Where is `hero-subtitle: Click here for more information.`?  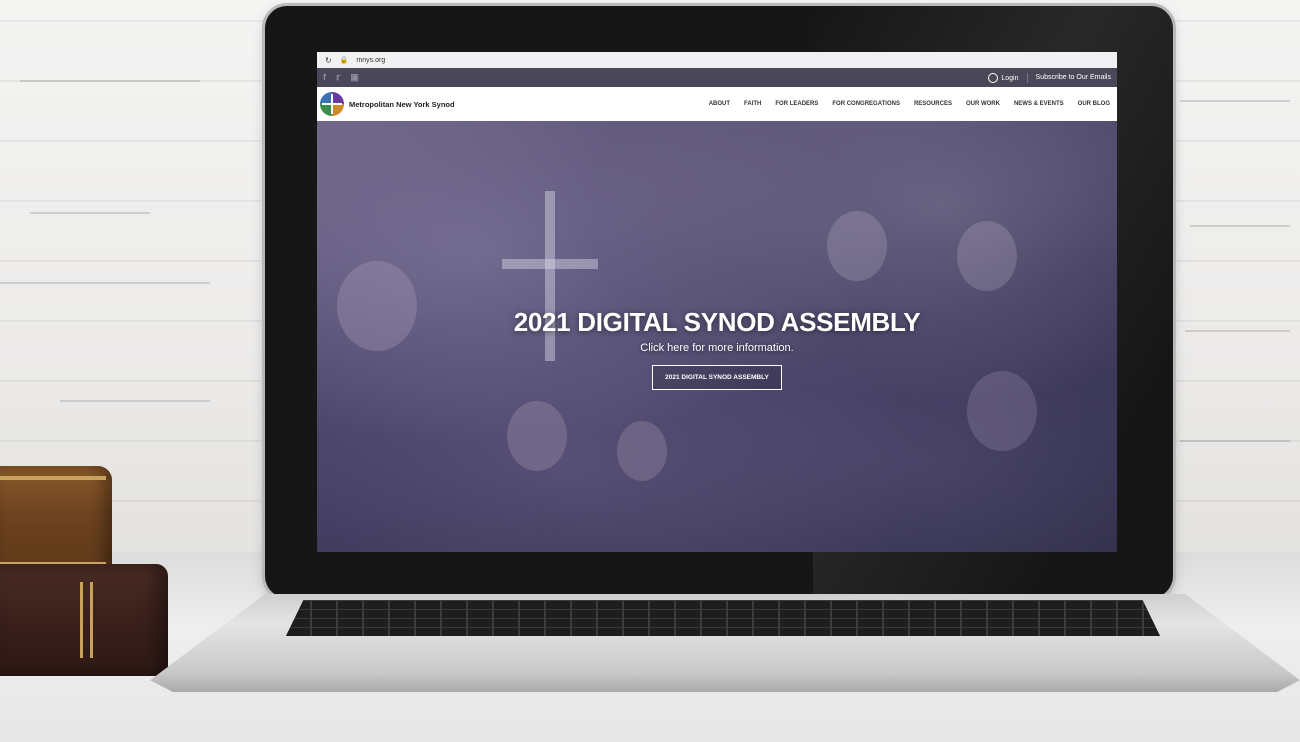 hero-subtitle: Click here for more information. is located at coordinates (717, 348).